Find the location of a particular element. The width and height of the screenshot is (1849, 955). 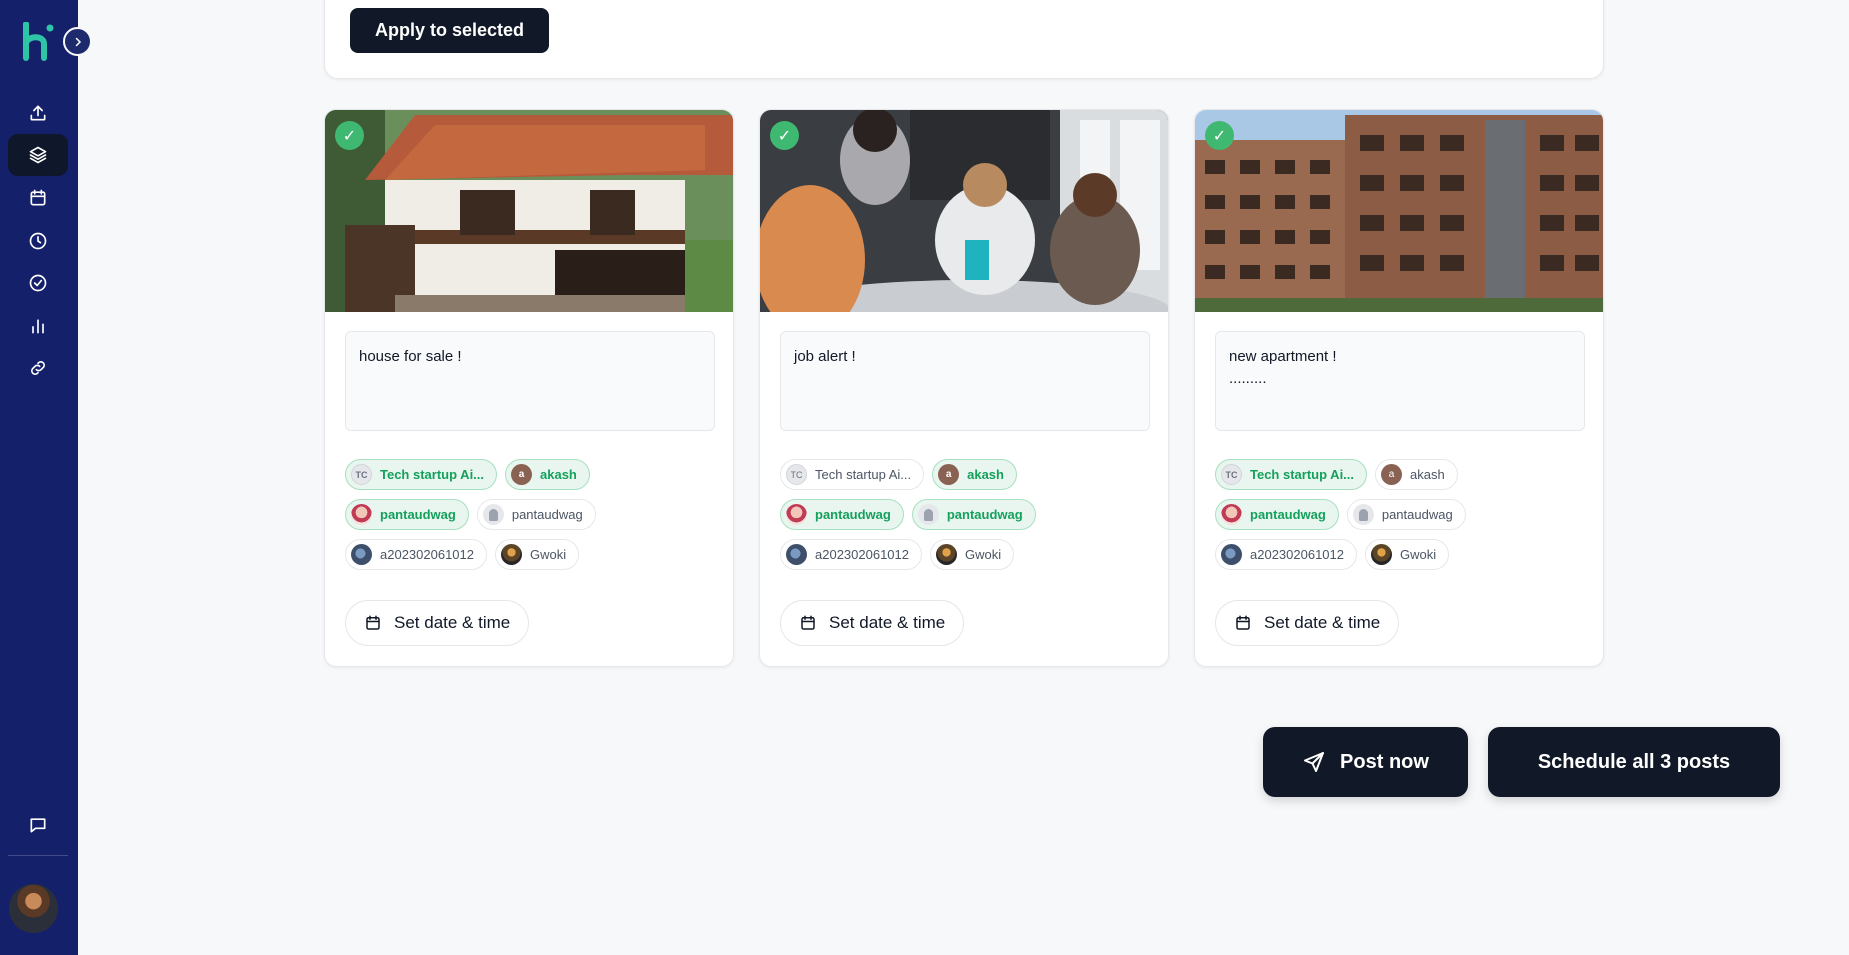

sidebar is located at coordinates (39, 477).